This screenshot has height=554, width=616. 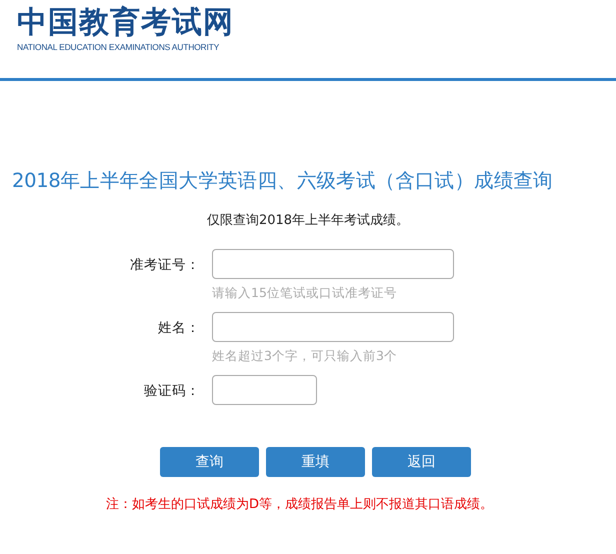 What do you see at coordinates (308, 220) in the screenshot?
I see `notice-text: 仅限查询2018年上半年考试成绩。` at bounding box center [308, 220].